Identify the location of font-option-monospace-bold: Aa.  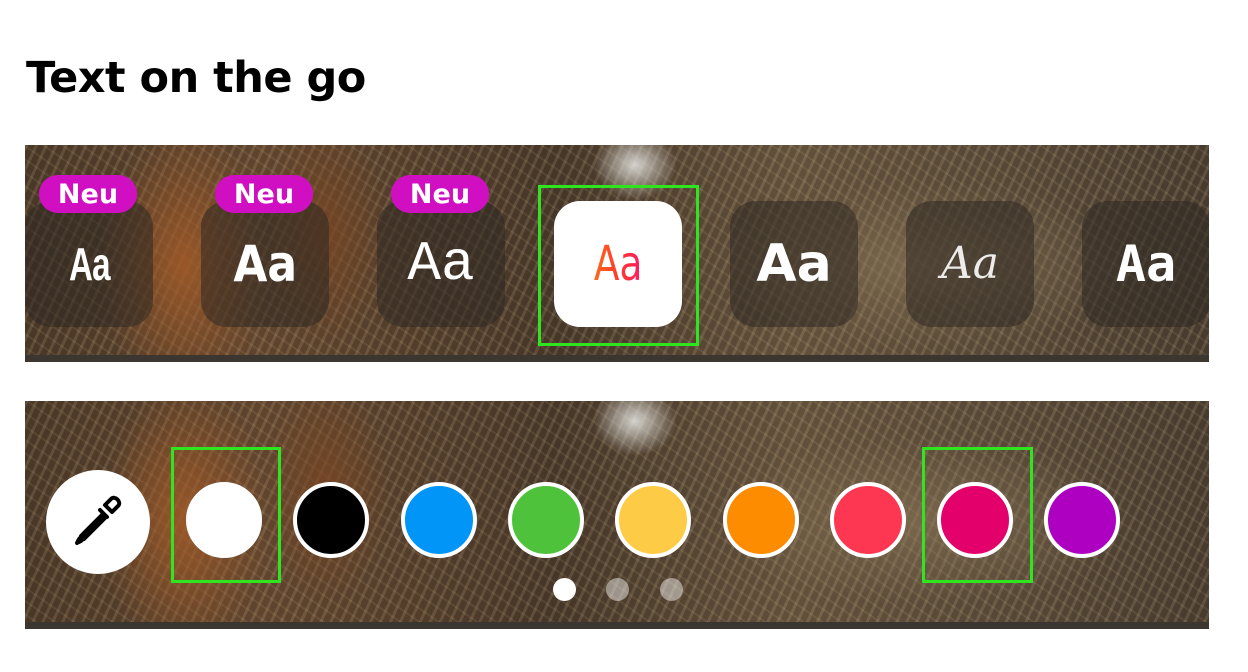
(1145, 264).